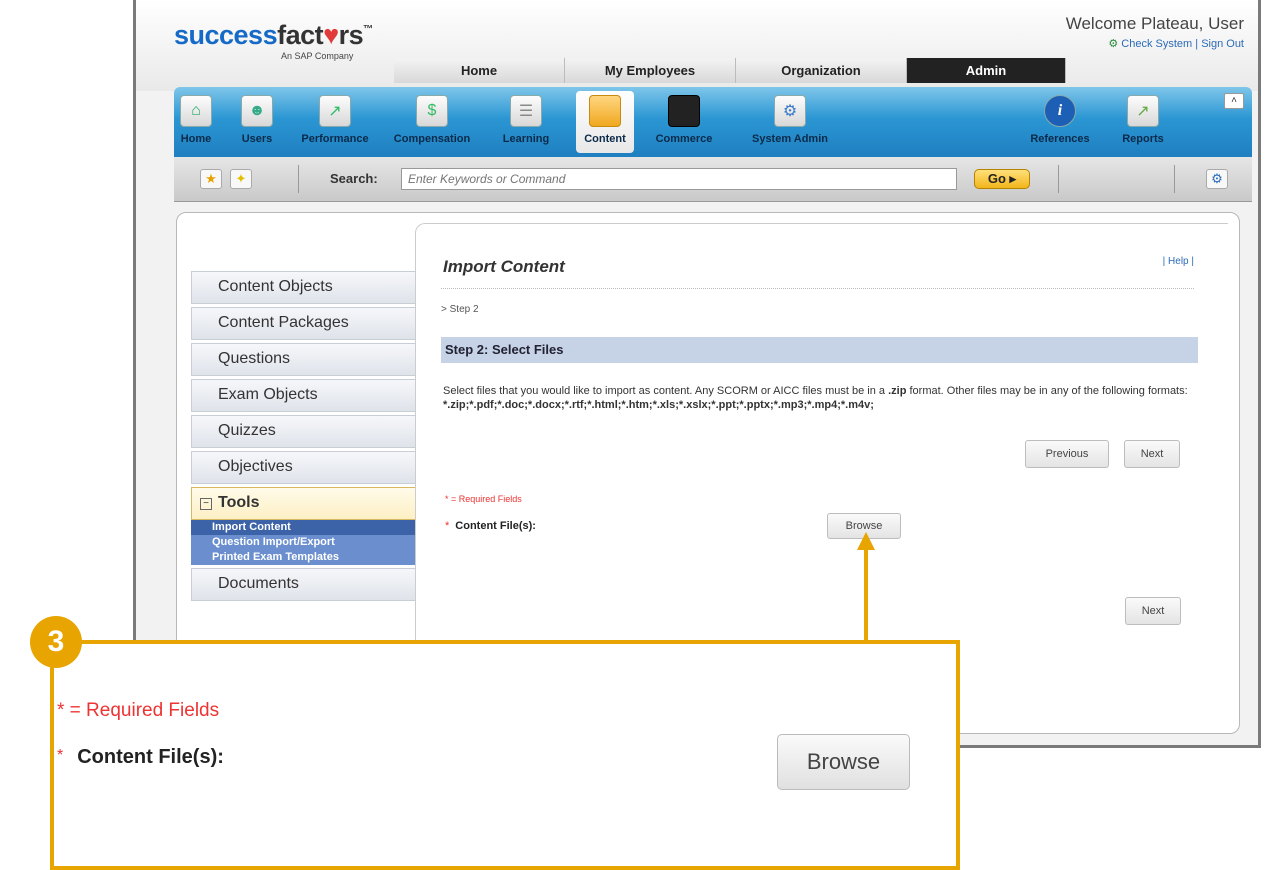 This screenshot has width=1286, height=870. What do you see at coordinates (138, 710) in the screenshot?
I see `callout-required-fields-note: * = Required Fields` at bounding box center [138, 710].